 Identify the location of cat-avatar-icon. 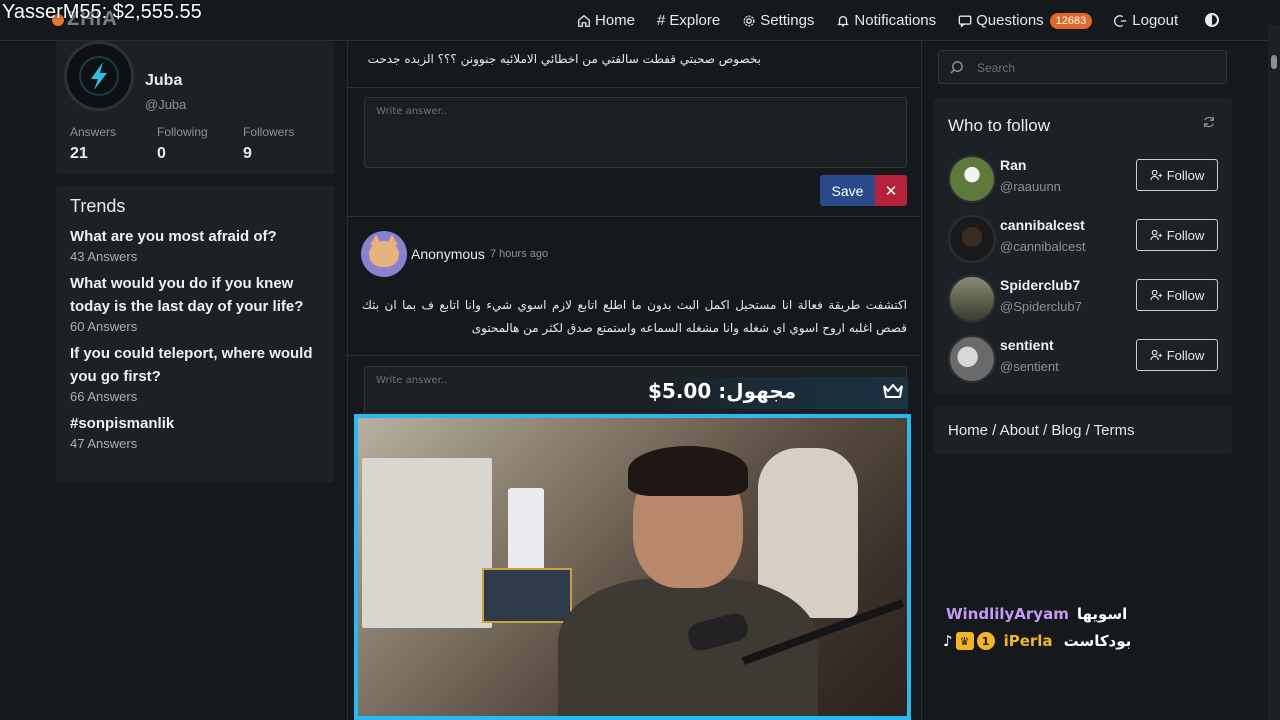
(384, 251).